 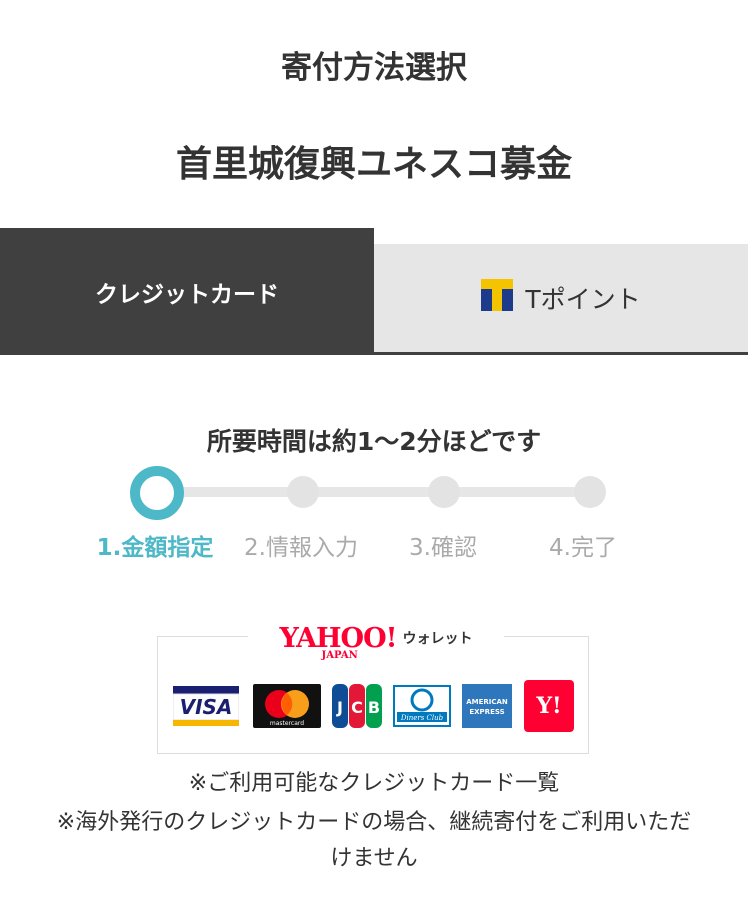 What do you see at coordinates (486, 712) in the screenshot?
I see `svg-text: EXPRESS` at bounding box center [486, 712].